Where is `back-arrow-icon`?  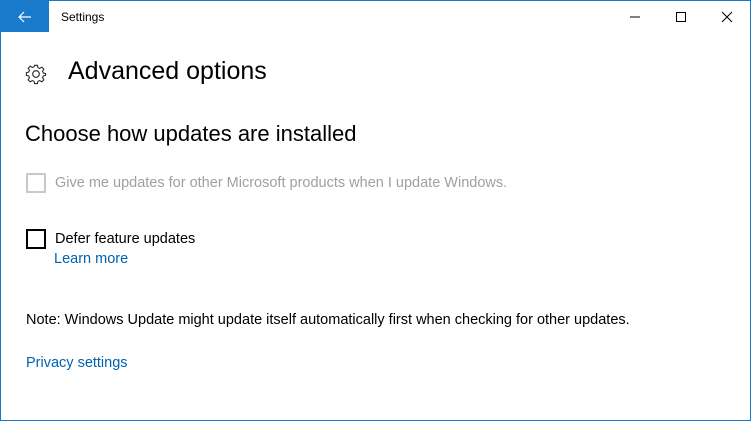 back-arrow-icon is located at coordinates (24, 16).